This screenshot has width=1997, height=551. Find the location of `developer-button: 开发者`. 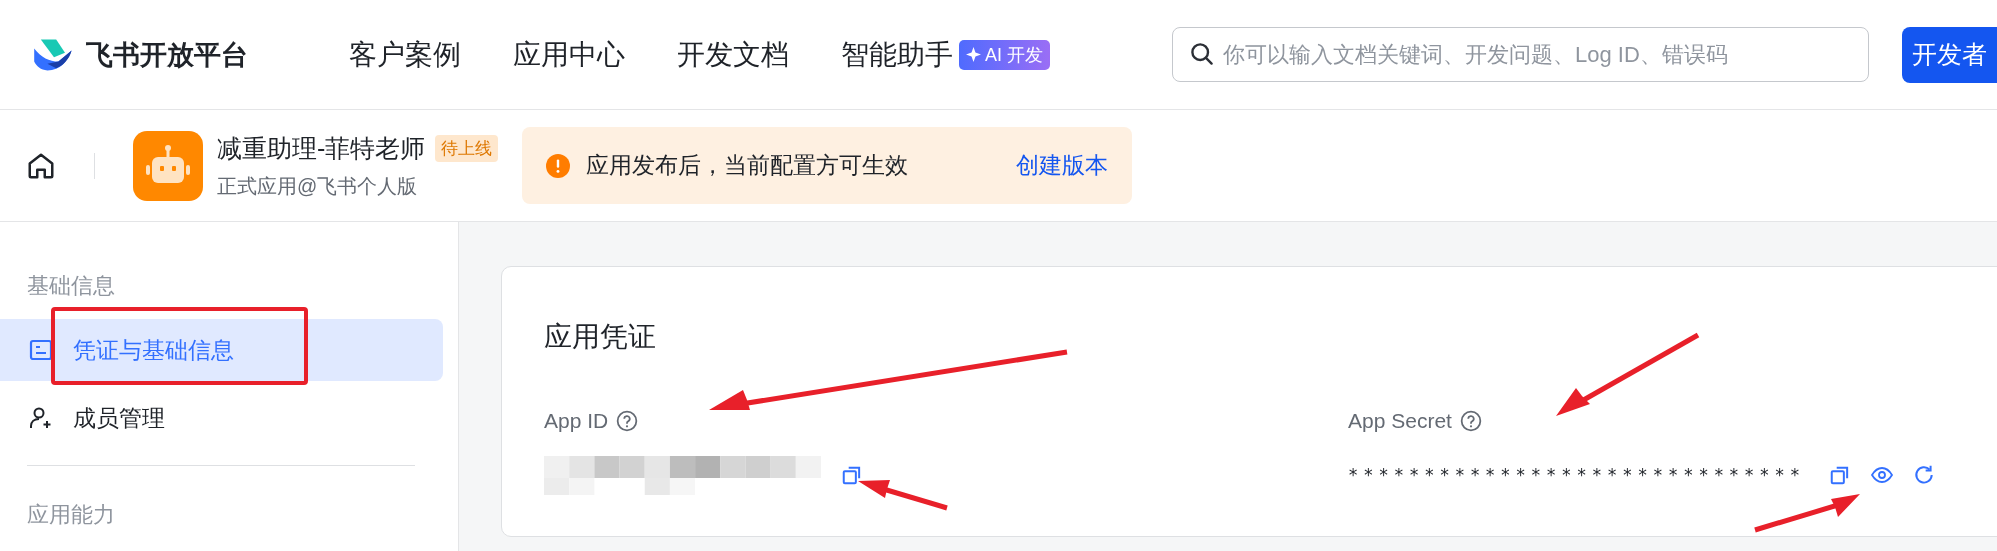

developer-button: 开发者 is located at coordinates (1949, 54).